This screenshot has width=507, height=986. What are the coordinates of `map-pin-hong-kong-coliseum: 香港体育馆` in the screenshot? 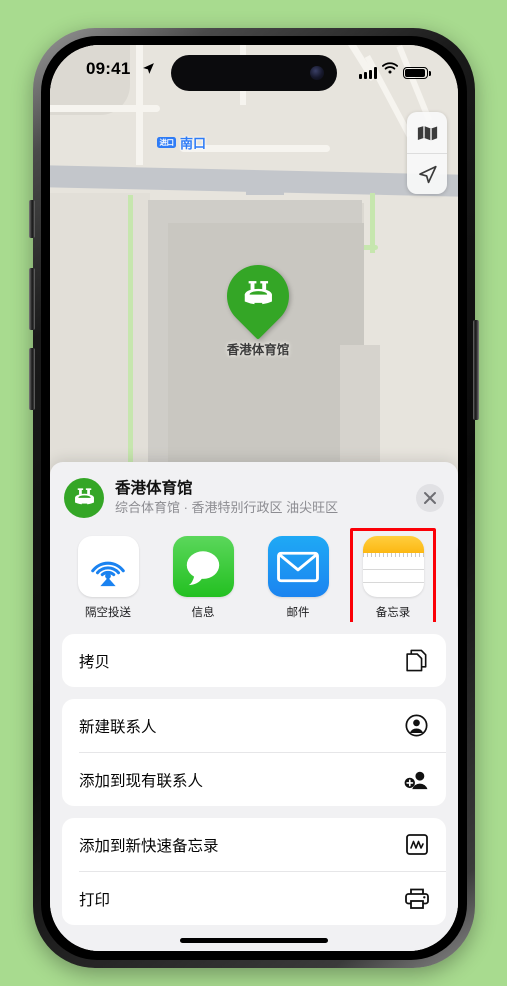 It's located at (258, 305).